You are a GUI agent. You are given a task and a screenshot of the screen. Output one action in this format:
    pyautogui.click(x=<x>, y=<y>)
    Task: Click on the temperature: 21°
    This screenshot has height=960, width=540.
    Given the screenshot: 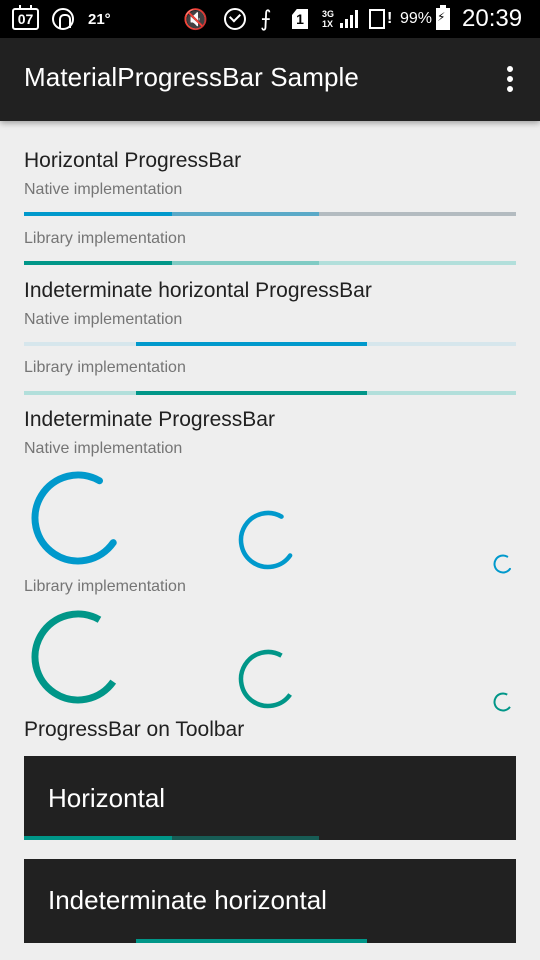 What is the action you would take?
    pyautogui.click(x=99, y=19)
    